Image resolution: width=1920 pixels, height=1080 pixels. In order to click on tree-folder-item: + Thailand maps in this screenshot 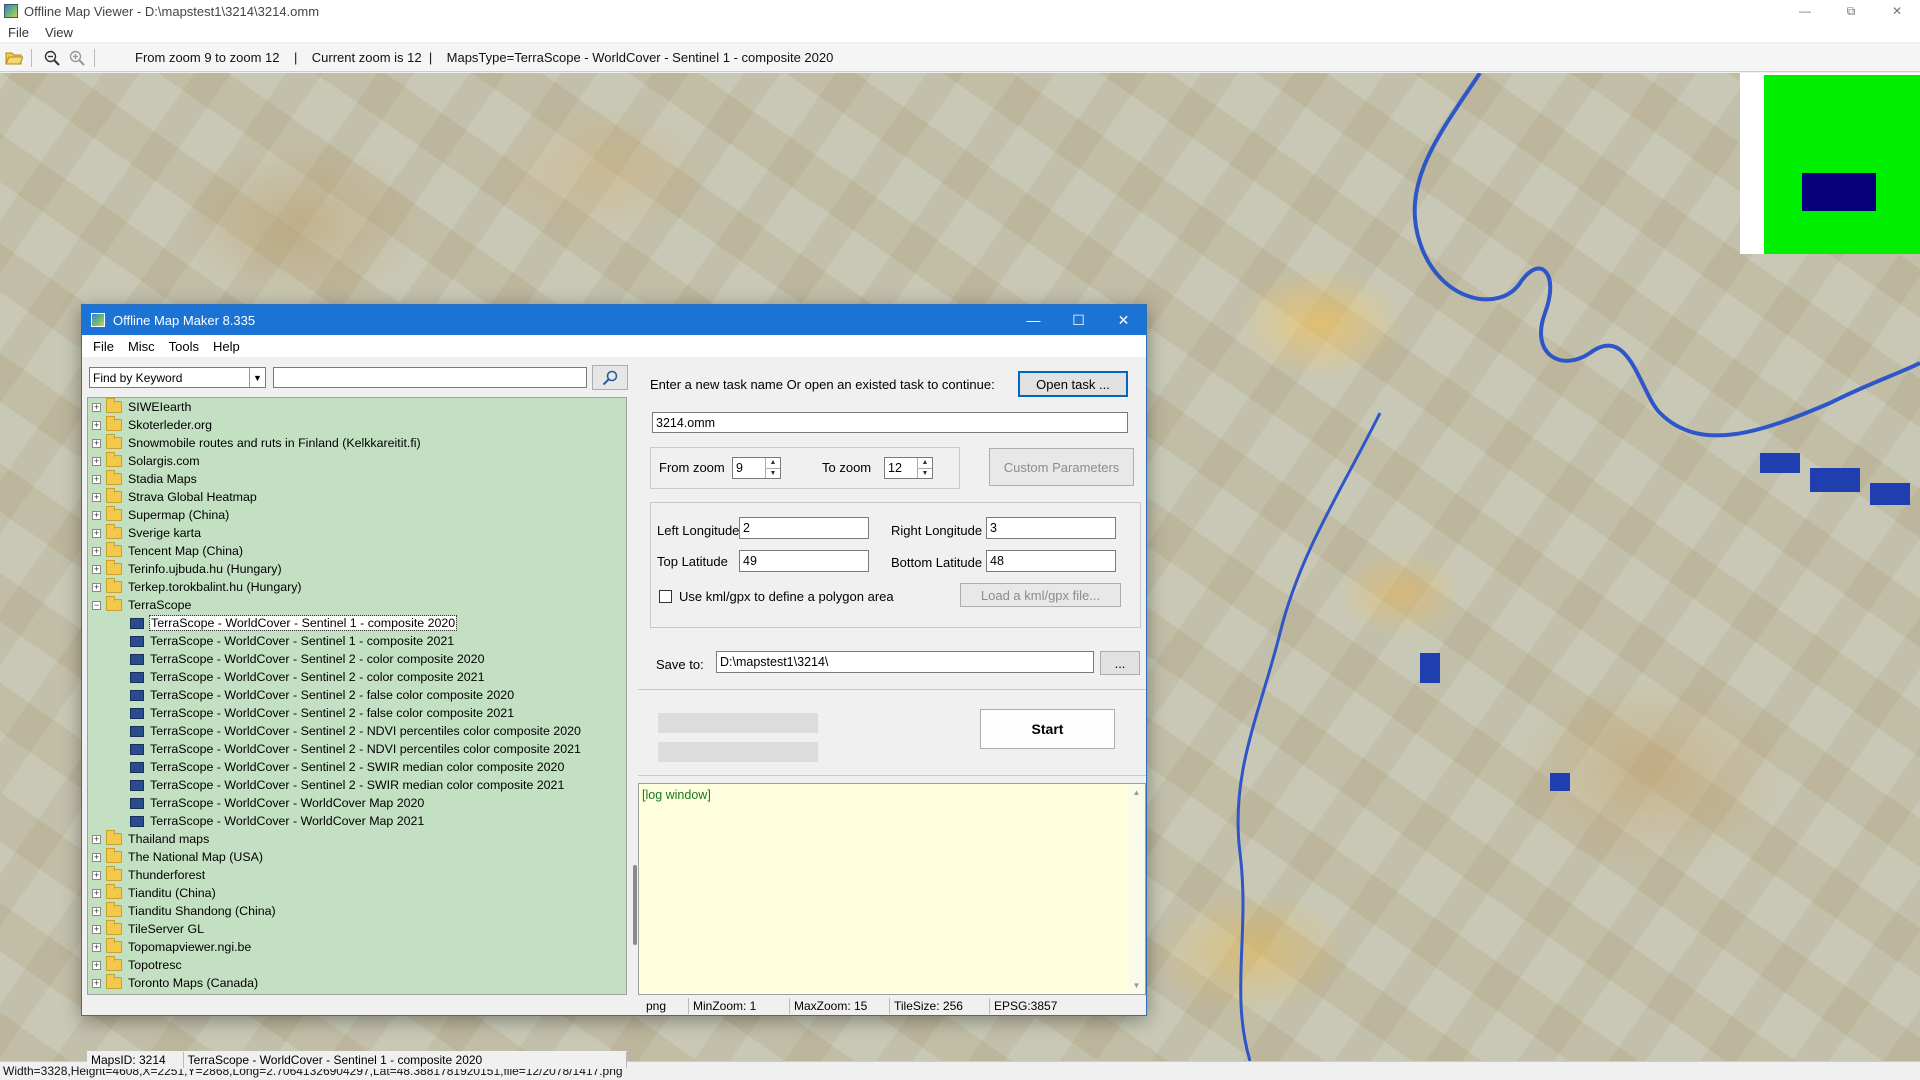, I will do `click(357, 839)`.